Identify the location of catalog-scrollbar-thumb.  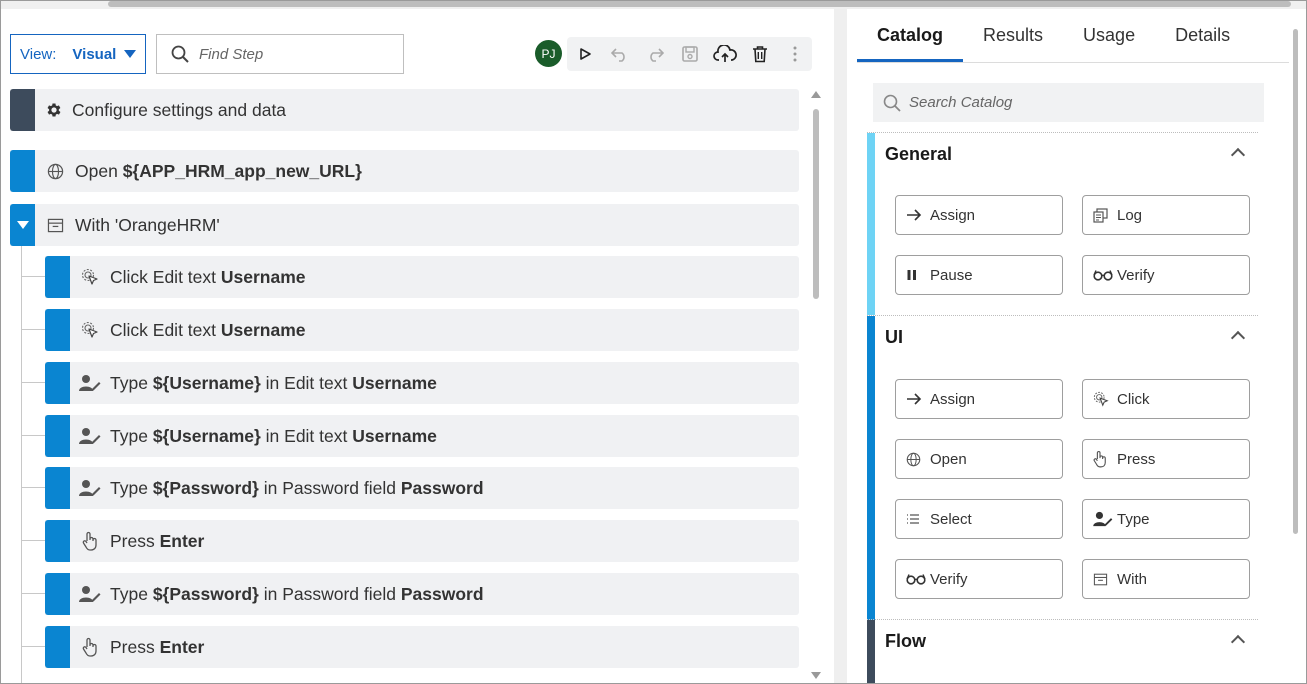
(1295, 281).